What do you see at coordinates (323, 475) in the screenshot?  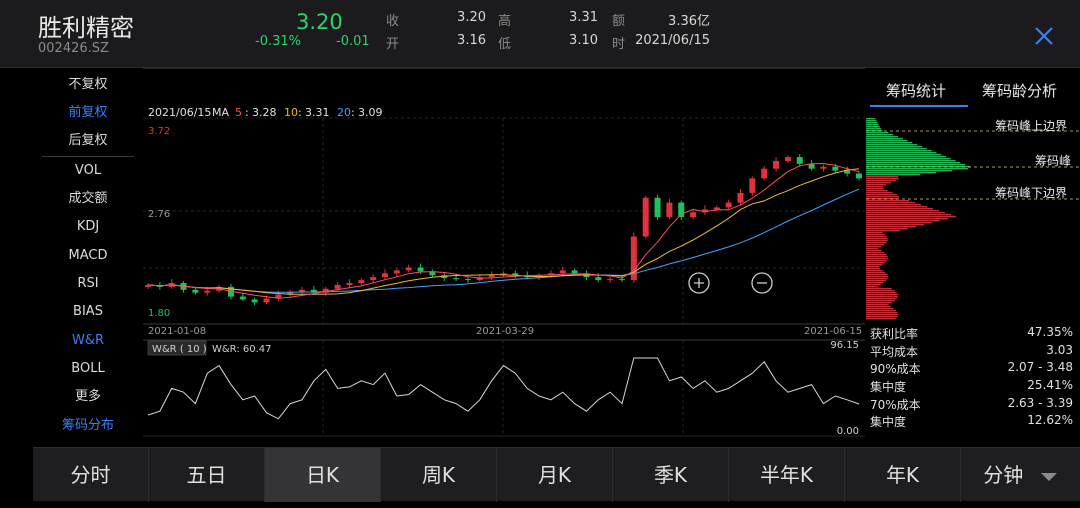 I see `tab-daily-k: 日K` at bounding box center [323, 475].